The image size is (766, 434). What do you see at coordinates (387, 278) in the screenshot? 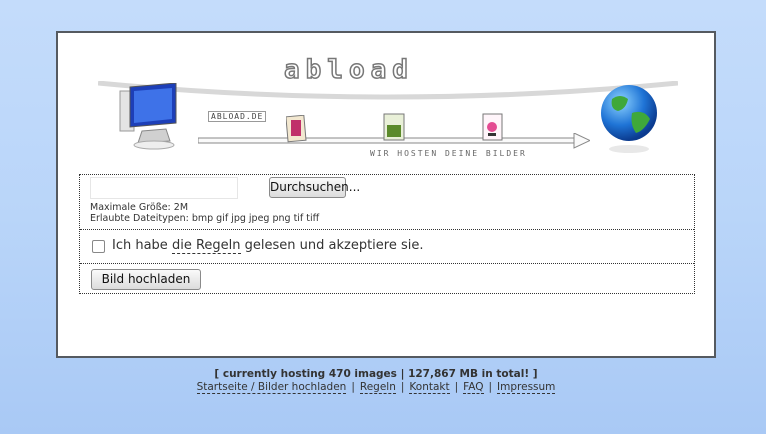
I see `submit-row: Bild hochladen` at bounding box center [387, 278].